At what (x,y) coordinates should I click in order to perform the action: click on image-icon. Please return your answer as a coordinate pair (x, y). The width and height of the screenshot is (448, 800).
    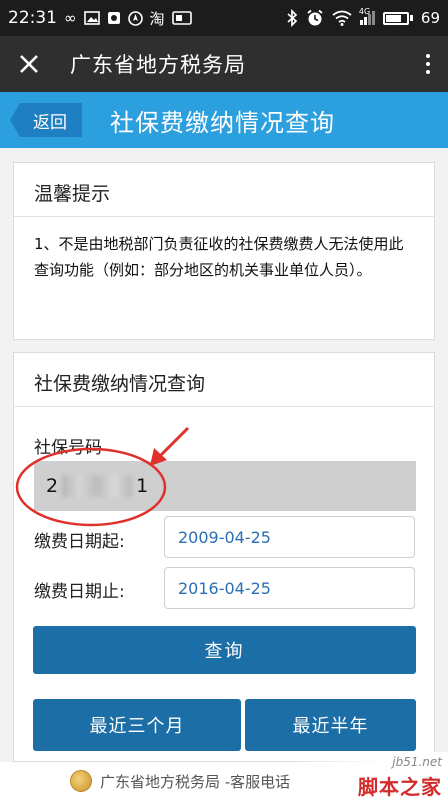
    Looking at the image, I should click on (91, 18).